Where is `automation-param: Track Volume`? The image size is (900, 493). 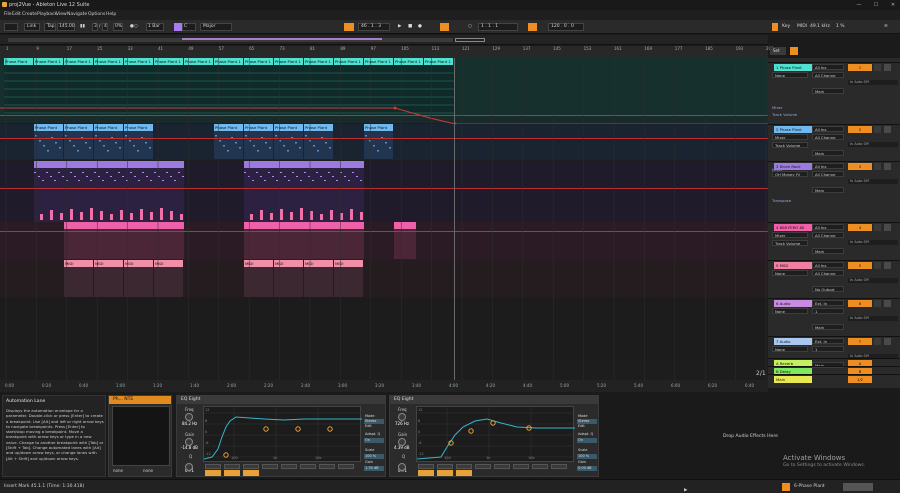
automation-param: Track Volume is located at coordinates (790, 145).